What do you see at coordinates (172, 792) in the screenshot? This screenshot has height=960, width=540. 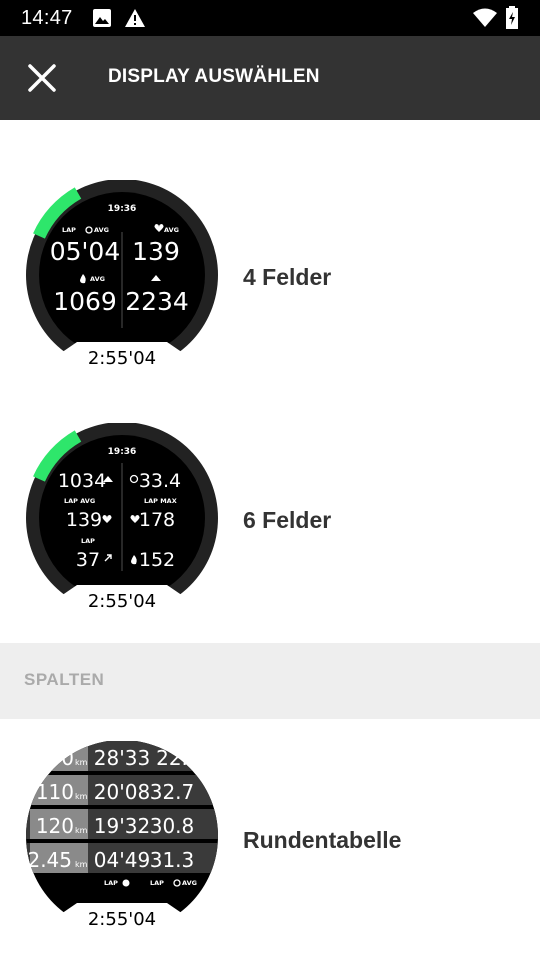 I see `lap-row-2-speed: 32.7` at bounding box center [172, 792].